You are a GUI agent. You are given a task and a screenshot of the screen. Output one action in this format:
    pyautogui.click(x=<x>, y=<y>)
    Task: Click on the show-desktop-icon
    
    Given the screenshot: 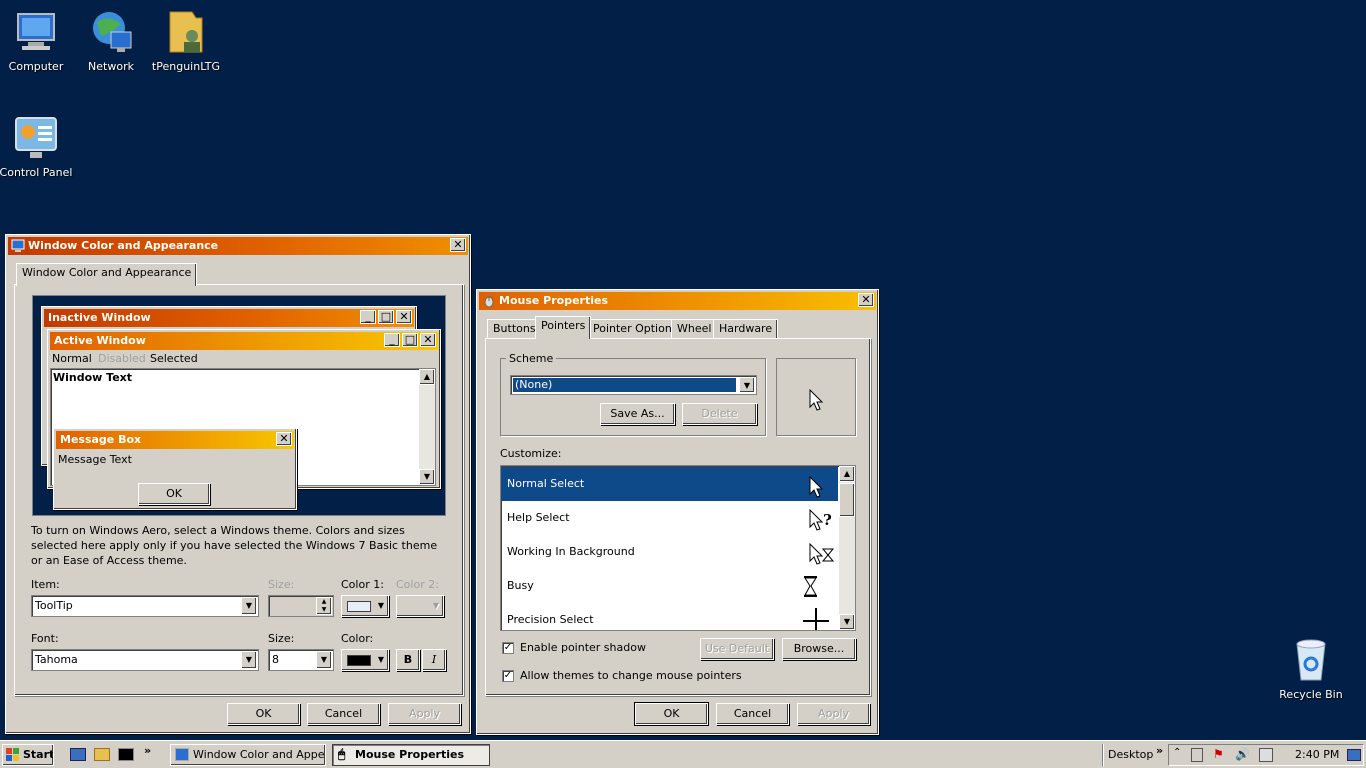 What is the action you would take?
    pyautogui.click(x=78, y=754)
    